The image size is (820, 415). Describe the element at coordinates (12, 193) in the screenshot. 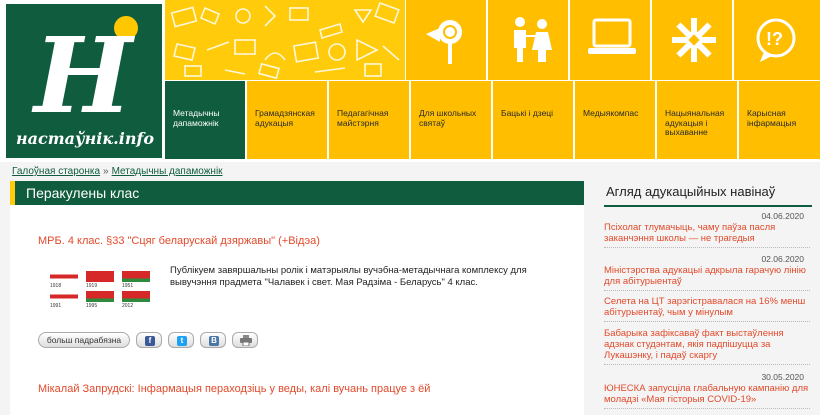

I see `section-accent` at that location.